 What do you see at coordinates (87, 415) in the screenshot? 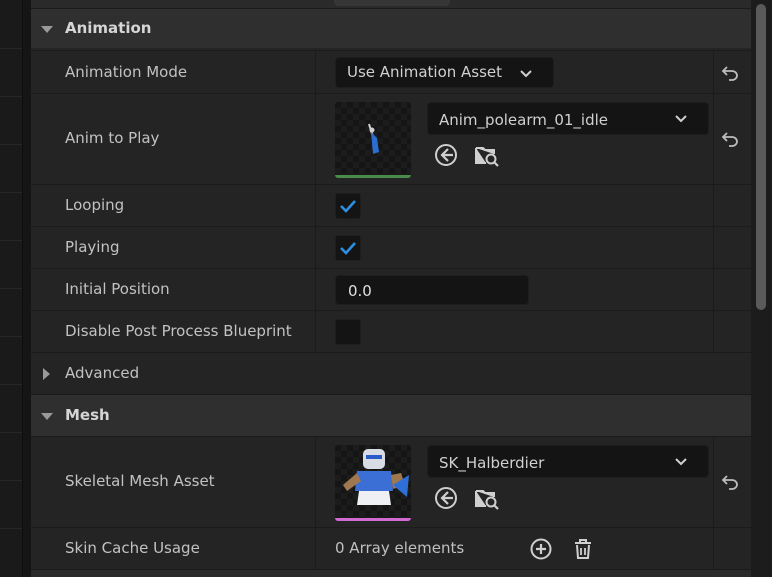
I see `category-title: Mesh` at bounding box center [87, 415].